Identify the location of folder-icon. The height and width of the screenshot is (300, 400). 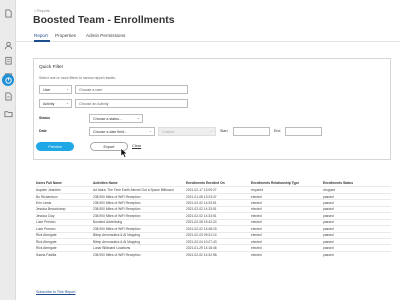
(8, 113).